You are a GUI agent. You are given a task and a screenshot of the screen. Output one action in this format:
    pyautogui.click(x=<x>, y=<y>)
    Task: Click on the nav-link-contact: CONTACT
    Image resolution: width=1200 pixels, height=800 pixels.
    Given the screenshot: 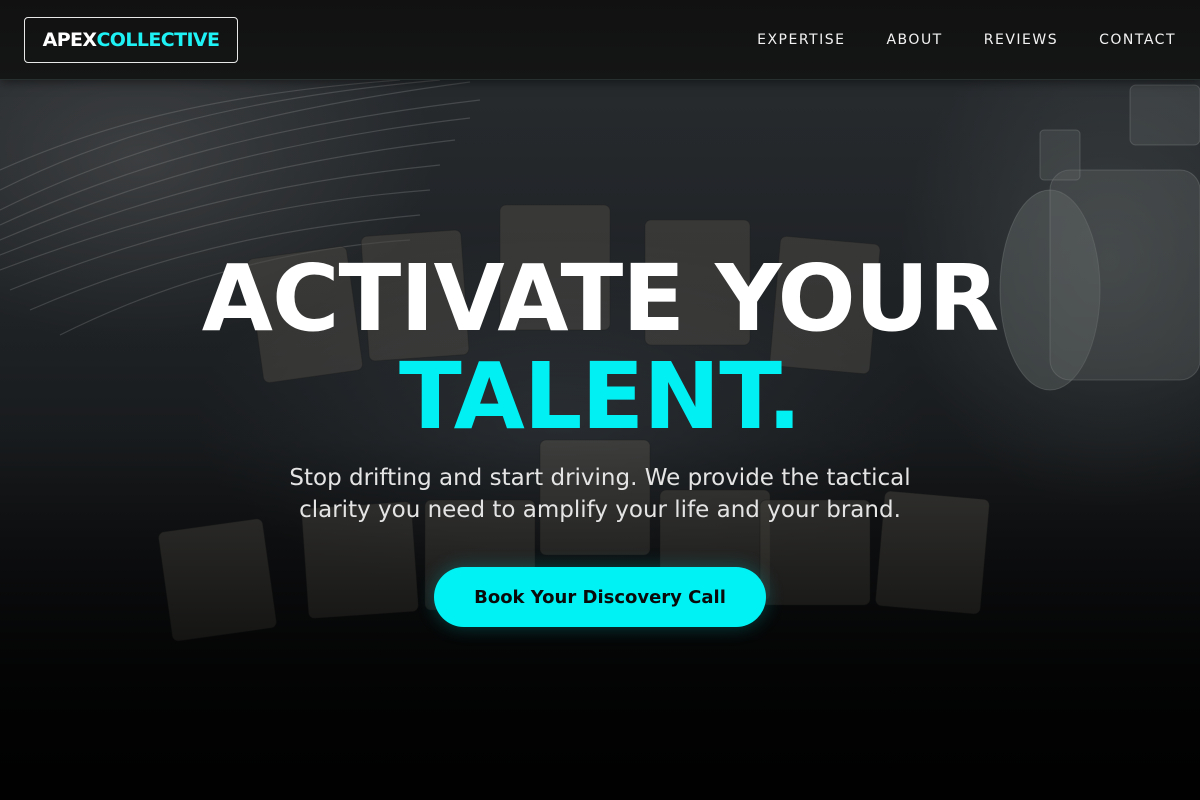 What is the action you would take?
    pyautogui.click(x=1137, y=40)
    